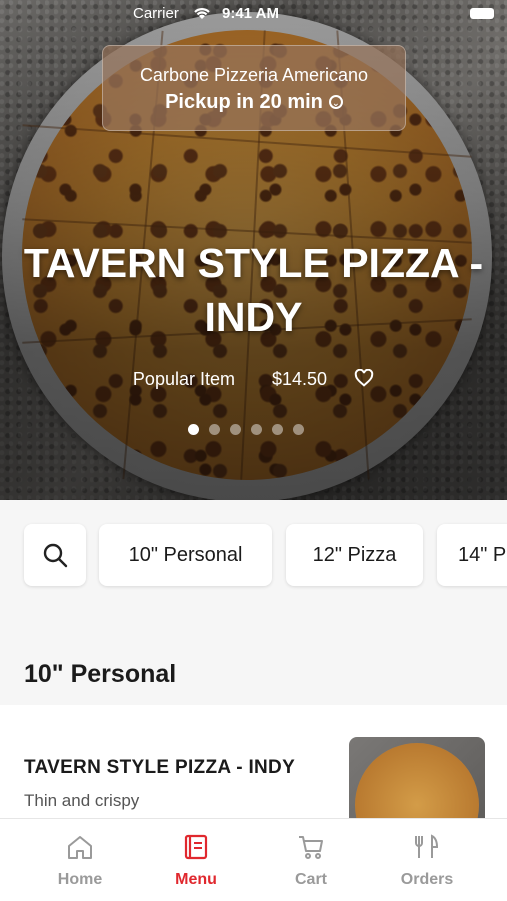 The image size is (507, 901). What do you see at coordinates (80, 847) in the screenshot?
I see `home-icon` at bounding box center [80, 847].